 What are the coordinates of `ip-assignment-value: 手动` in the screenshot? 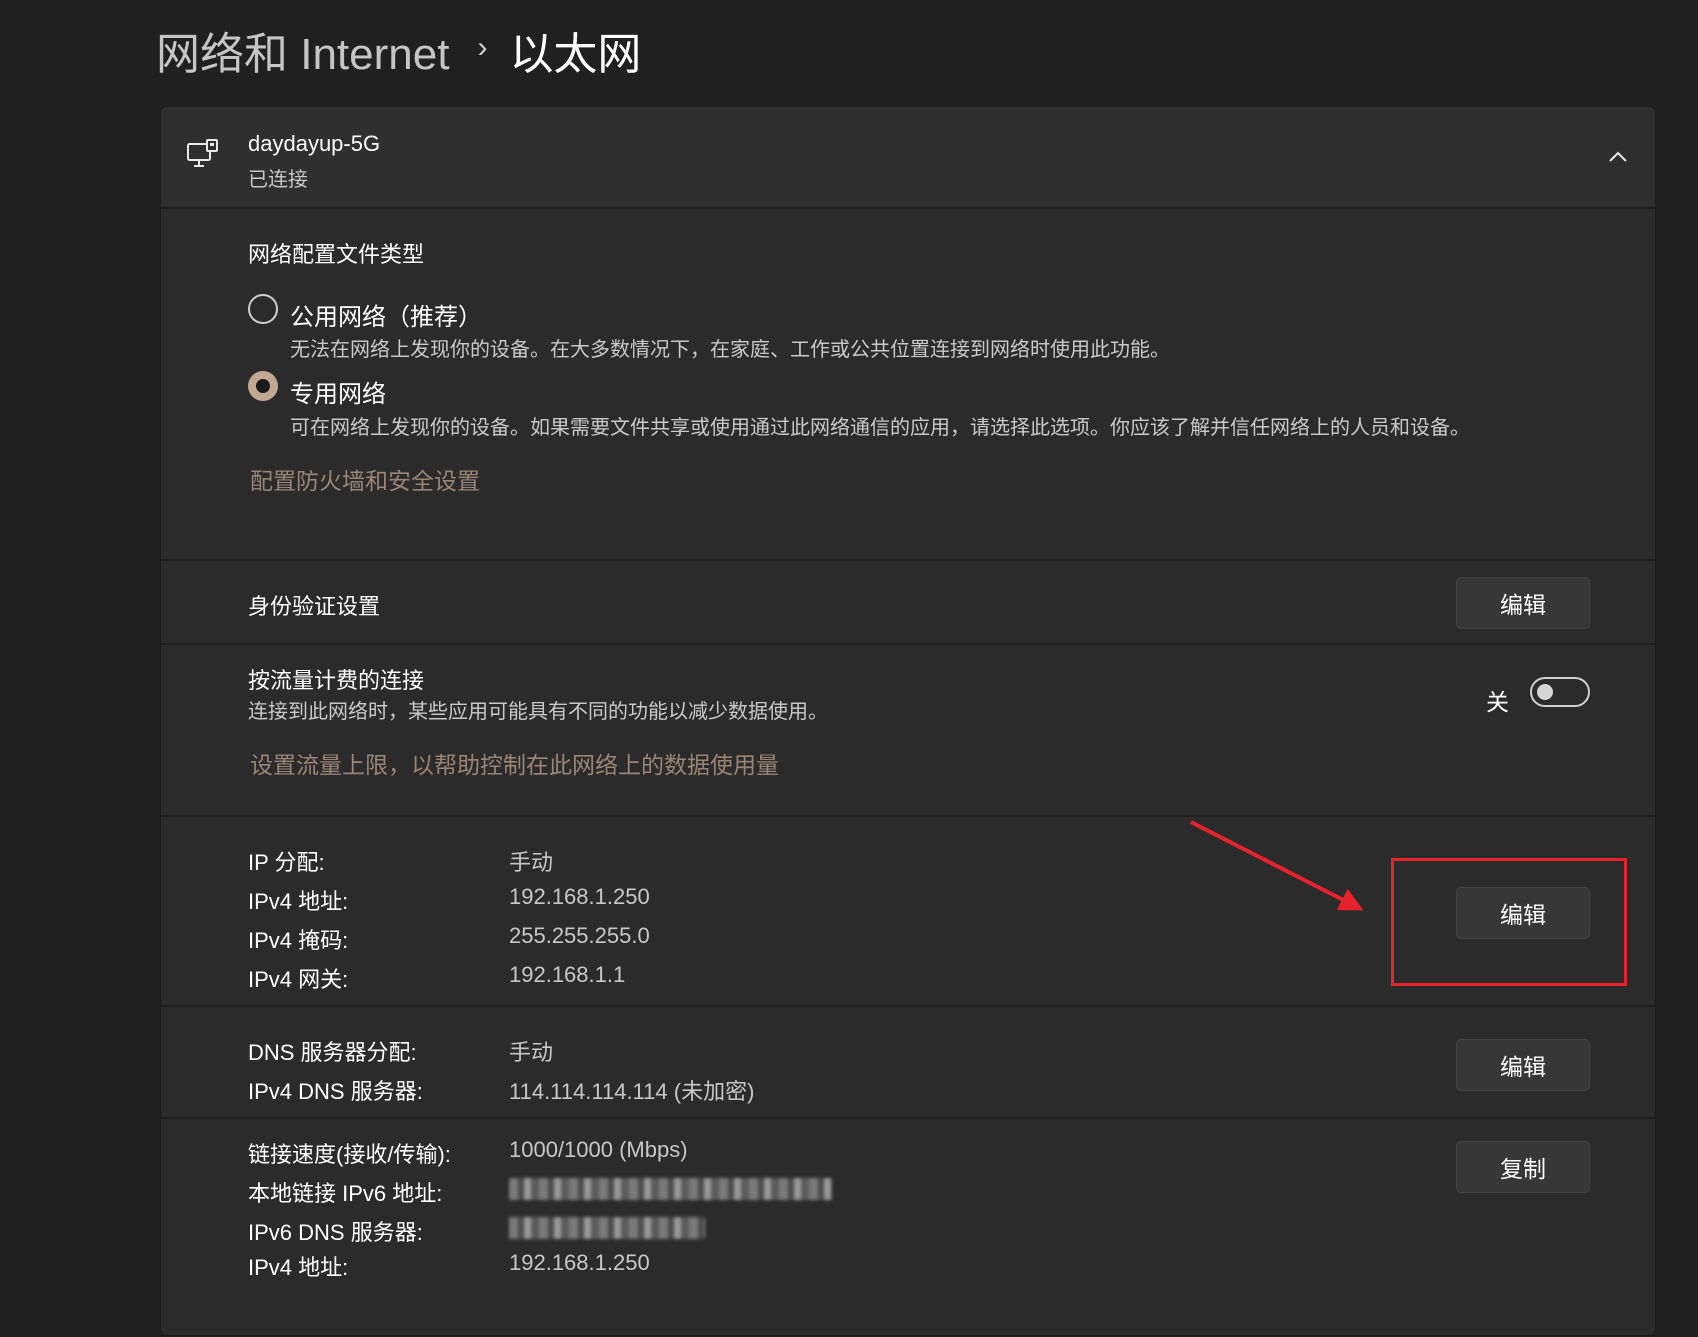 It's located at (531, 862).